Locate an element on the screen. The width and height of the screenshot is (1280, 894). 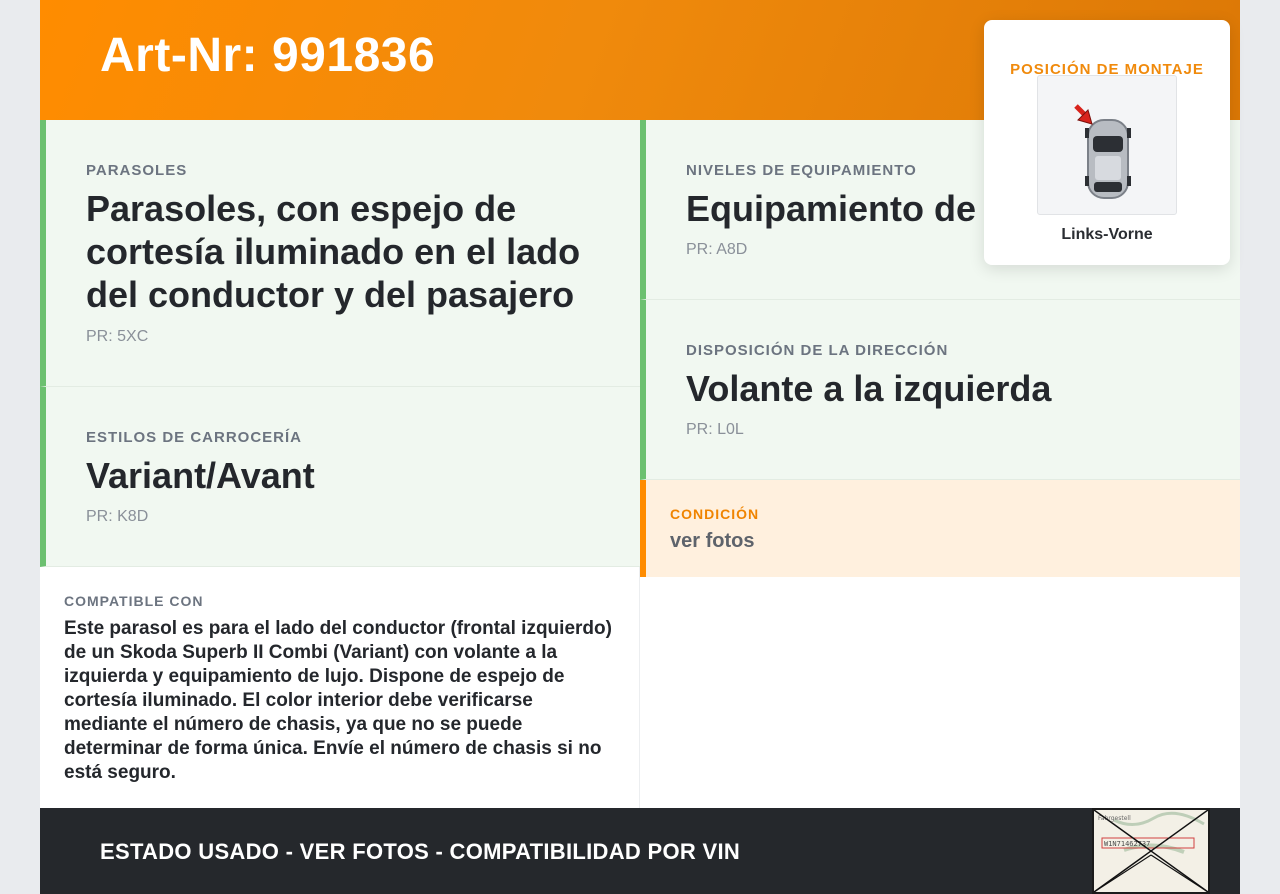
card-value: Volante a la izquierda is located at coordinates (869, 388).